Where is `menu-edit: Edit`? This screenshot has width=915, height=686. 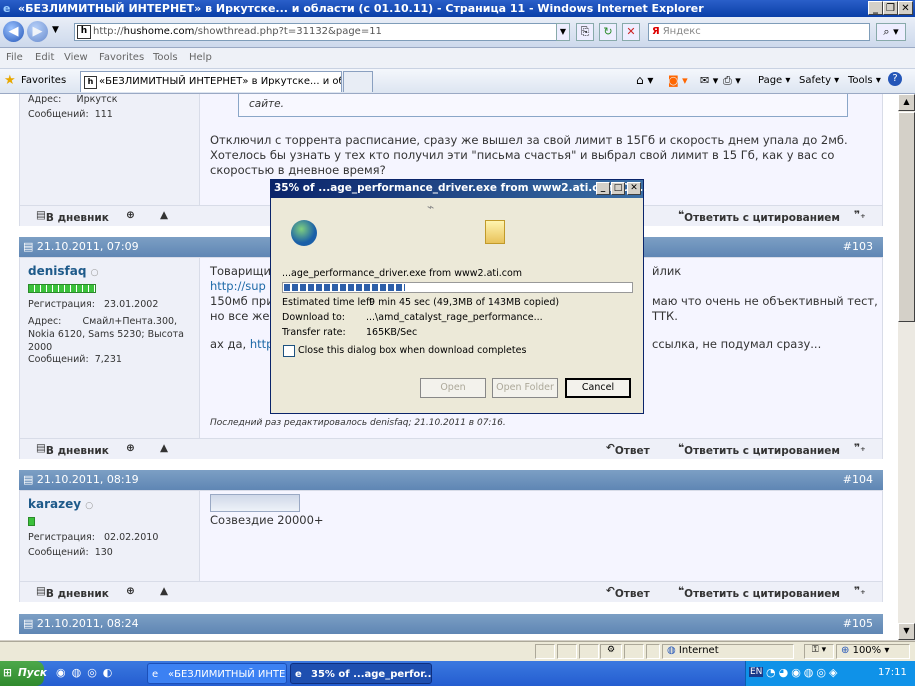
menu-edit: Edit is located at coordinates (44, 57).